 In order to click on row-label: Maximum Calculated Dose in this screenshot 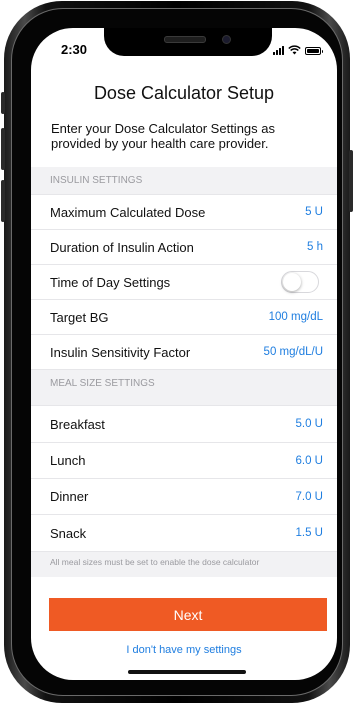, I will do `click(128, 212)`.